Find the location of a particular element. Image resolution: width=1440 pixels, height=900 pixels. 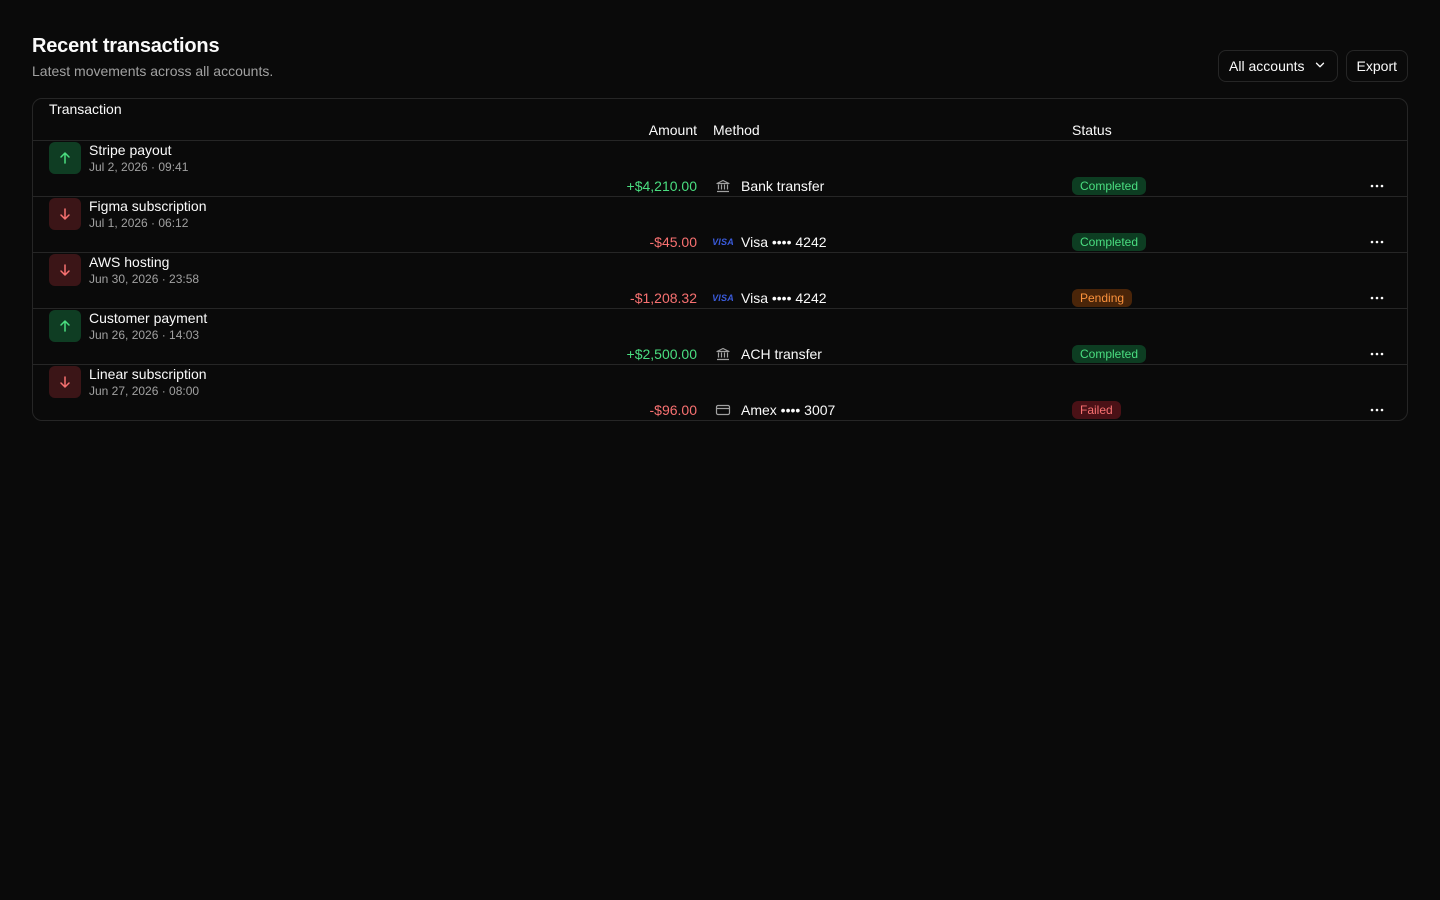

transaction-name: Figma subscription is located at coordinates (148, 206).